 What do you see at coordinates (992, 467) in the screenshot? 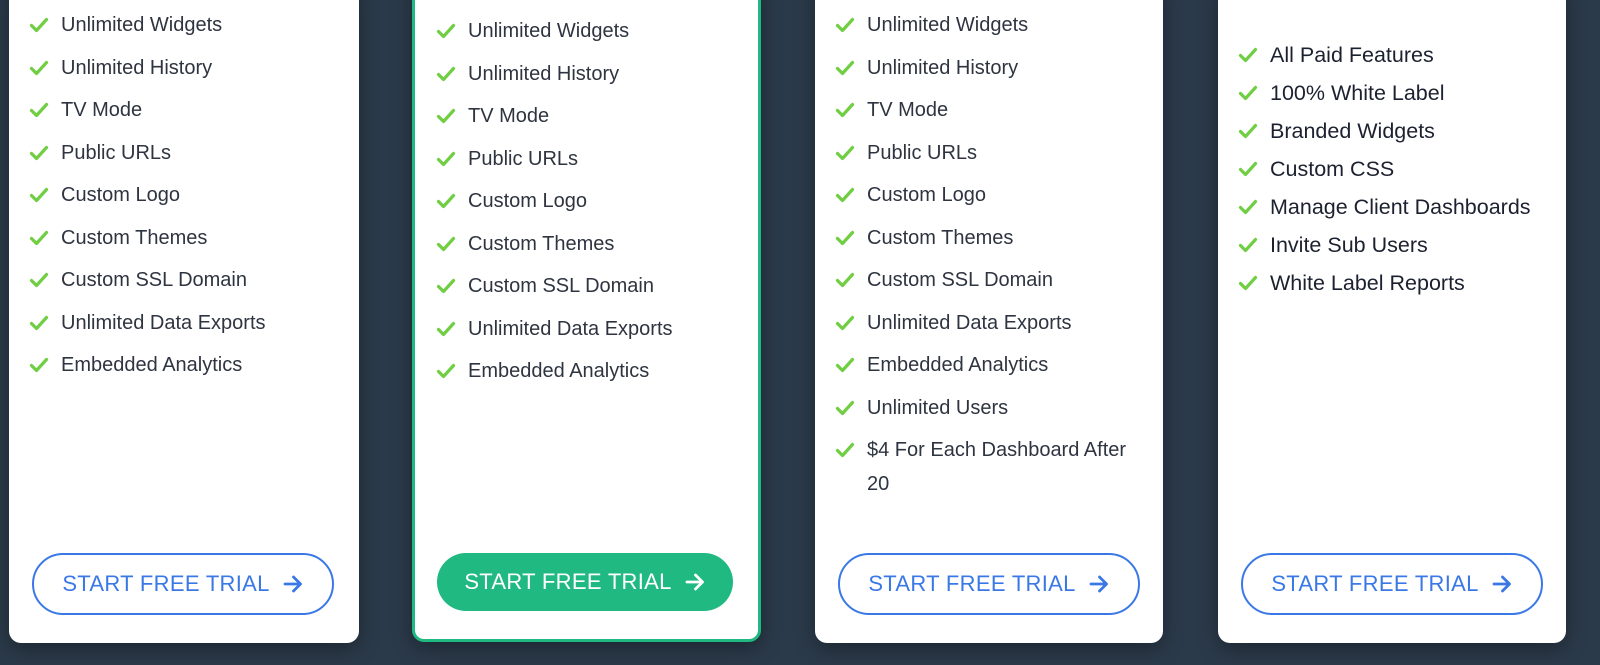
I see `feature-item: $4 For Each Dashboard After 20` at bounding box center [992, 467].